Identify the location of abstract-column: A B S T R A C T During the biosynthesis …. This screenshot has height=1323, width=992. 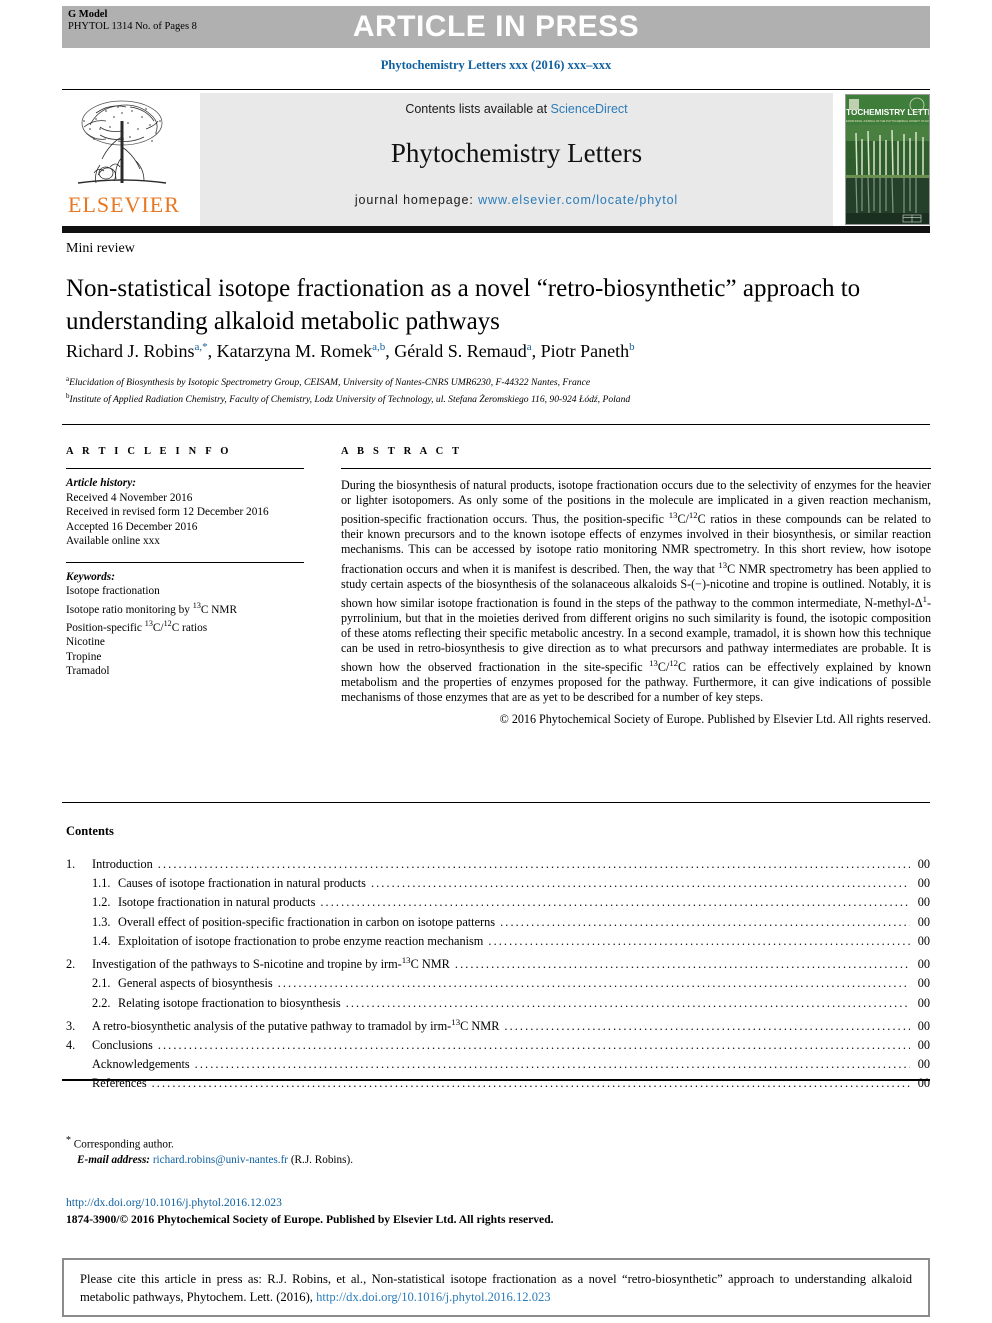
(636, 586).